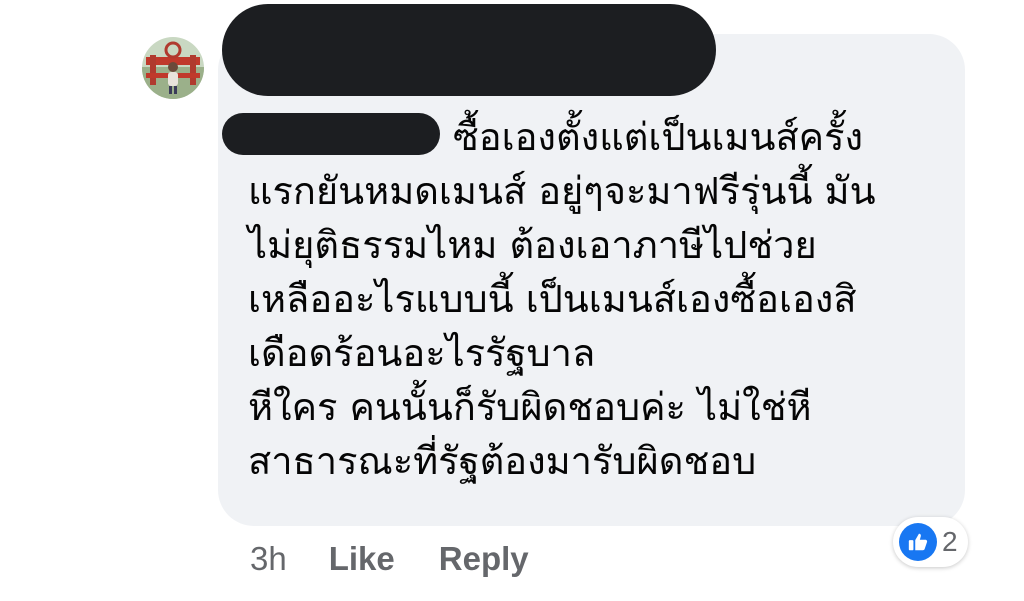 The height and width of the screenshot is (601, 1024). Describe the element at coordinates (362, 559) in the screenshot. I see `like-button: Like` at that location.